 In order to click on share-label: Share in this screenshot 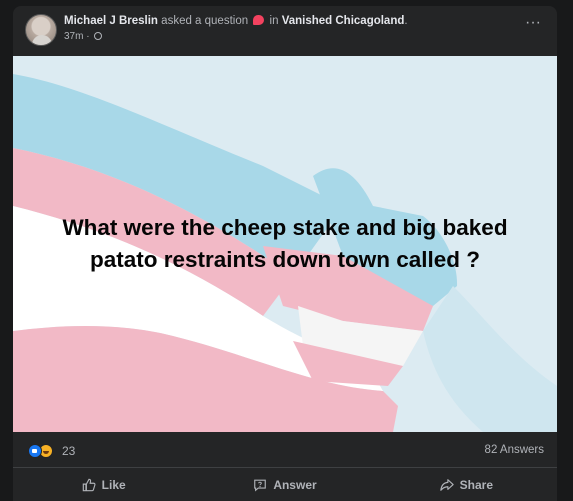, I will do `click(476, 485)`.